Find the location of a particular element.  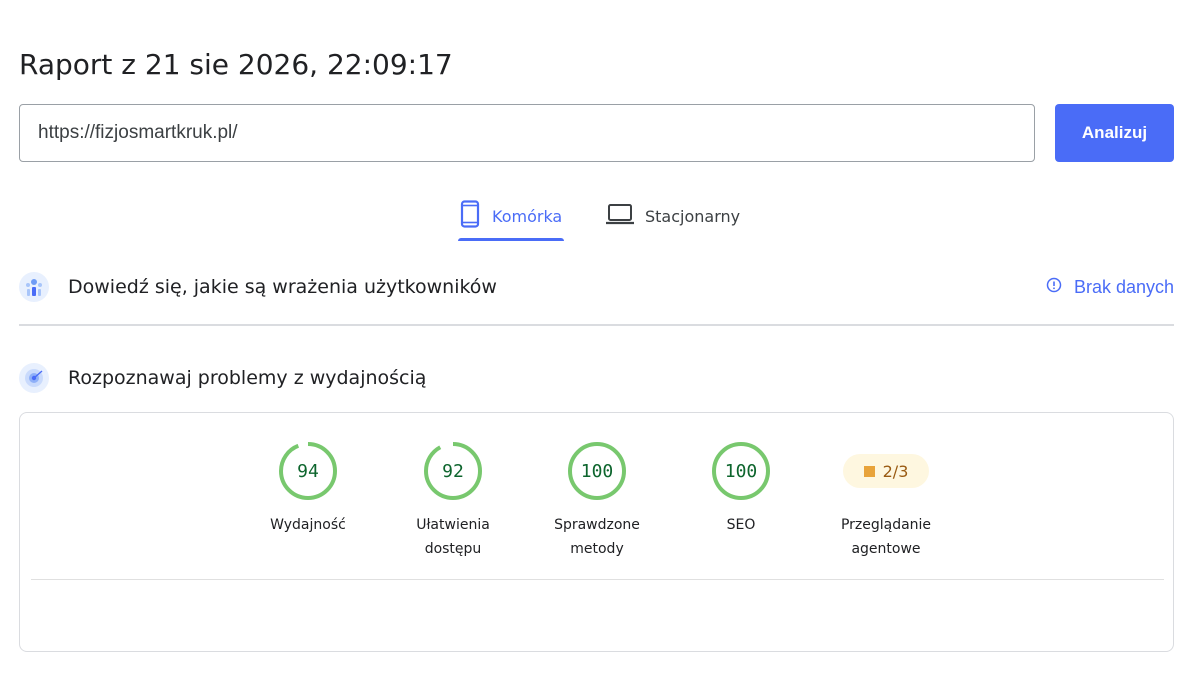

page-title: Raport z 21 sie 2026, 22:09:17 is located at coordinates (236, 64).